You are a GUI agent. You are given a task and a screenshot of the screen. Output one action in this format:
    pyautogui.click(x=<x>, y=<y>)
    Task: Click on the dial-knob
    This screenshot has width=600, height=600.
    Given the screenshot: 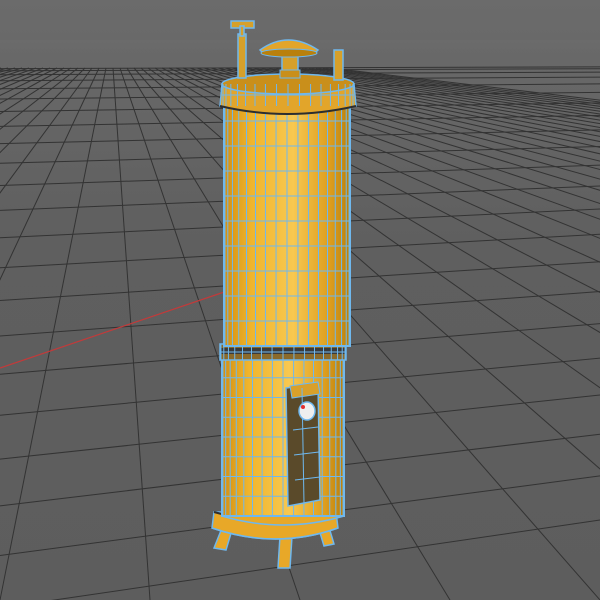 What is the action you would take?
    pyautogui.click(x=307, y=411)
    